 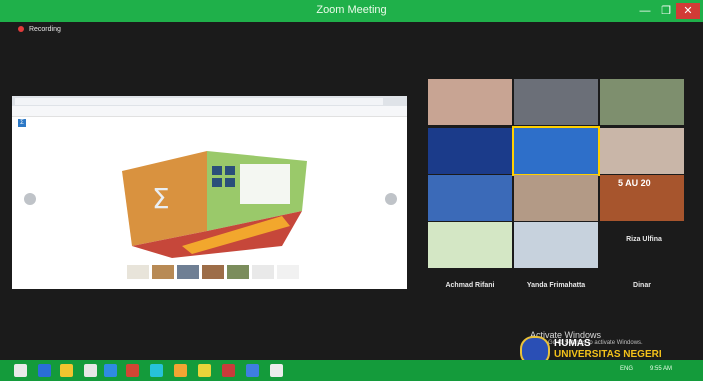 I want to click on participant-video-active-speaker, so click(x=556, y=151).